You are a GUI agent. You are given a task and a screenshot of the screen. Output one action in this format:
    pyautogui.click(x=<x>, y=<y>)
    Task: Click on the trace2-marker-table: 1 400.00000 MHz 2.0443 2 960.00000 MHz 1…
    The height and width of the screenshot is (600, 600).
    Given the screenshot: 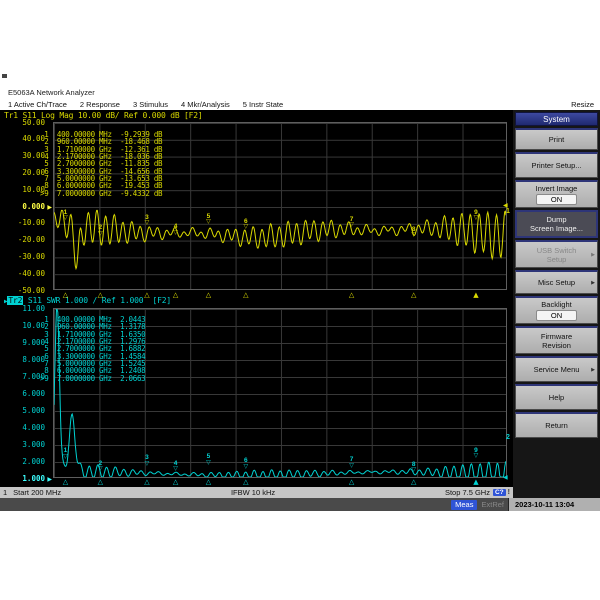 What is the action you would take?
    pyautogui.click(x=93, y=349)
    